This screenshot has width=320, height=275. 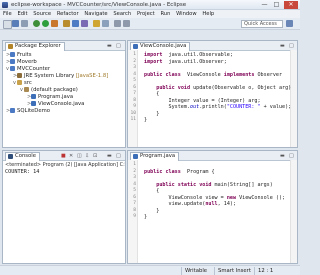 I want to click on console-output: COUNTER: 14, so click(x=22, y=172).